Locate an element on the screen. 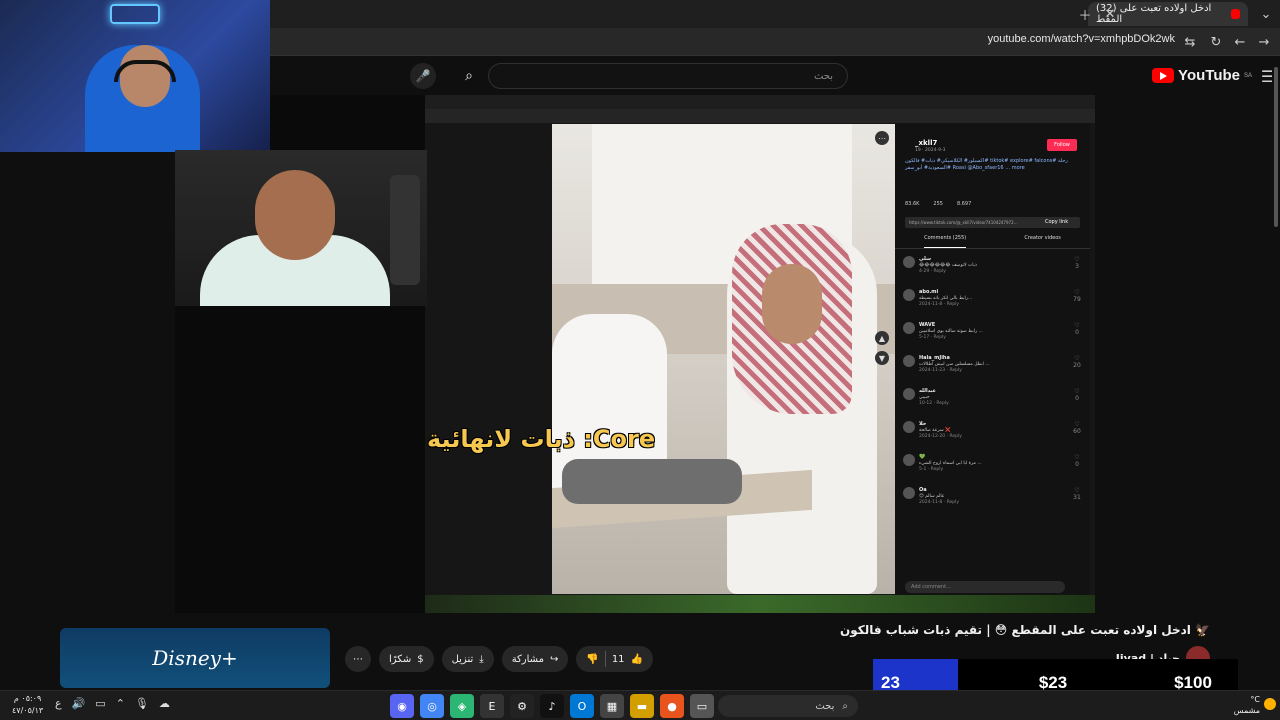 The width and height of the screenshot is (1280, 720). like-icon: 👍 is located at coordinates (637, 659).